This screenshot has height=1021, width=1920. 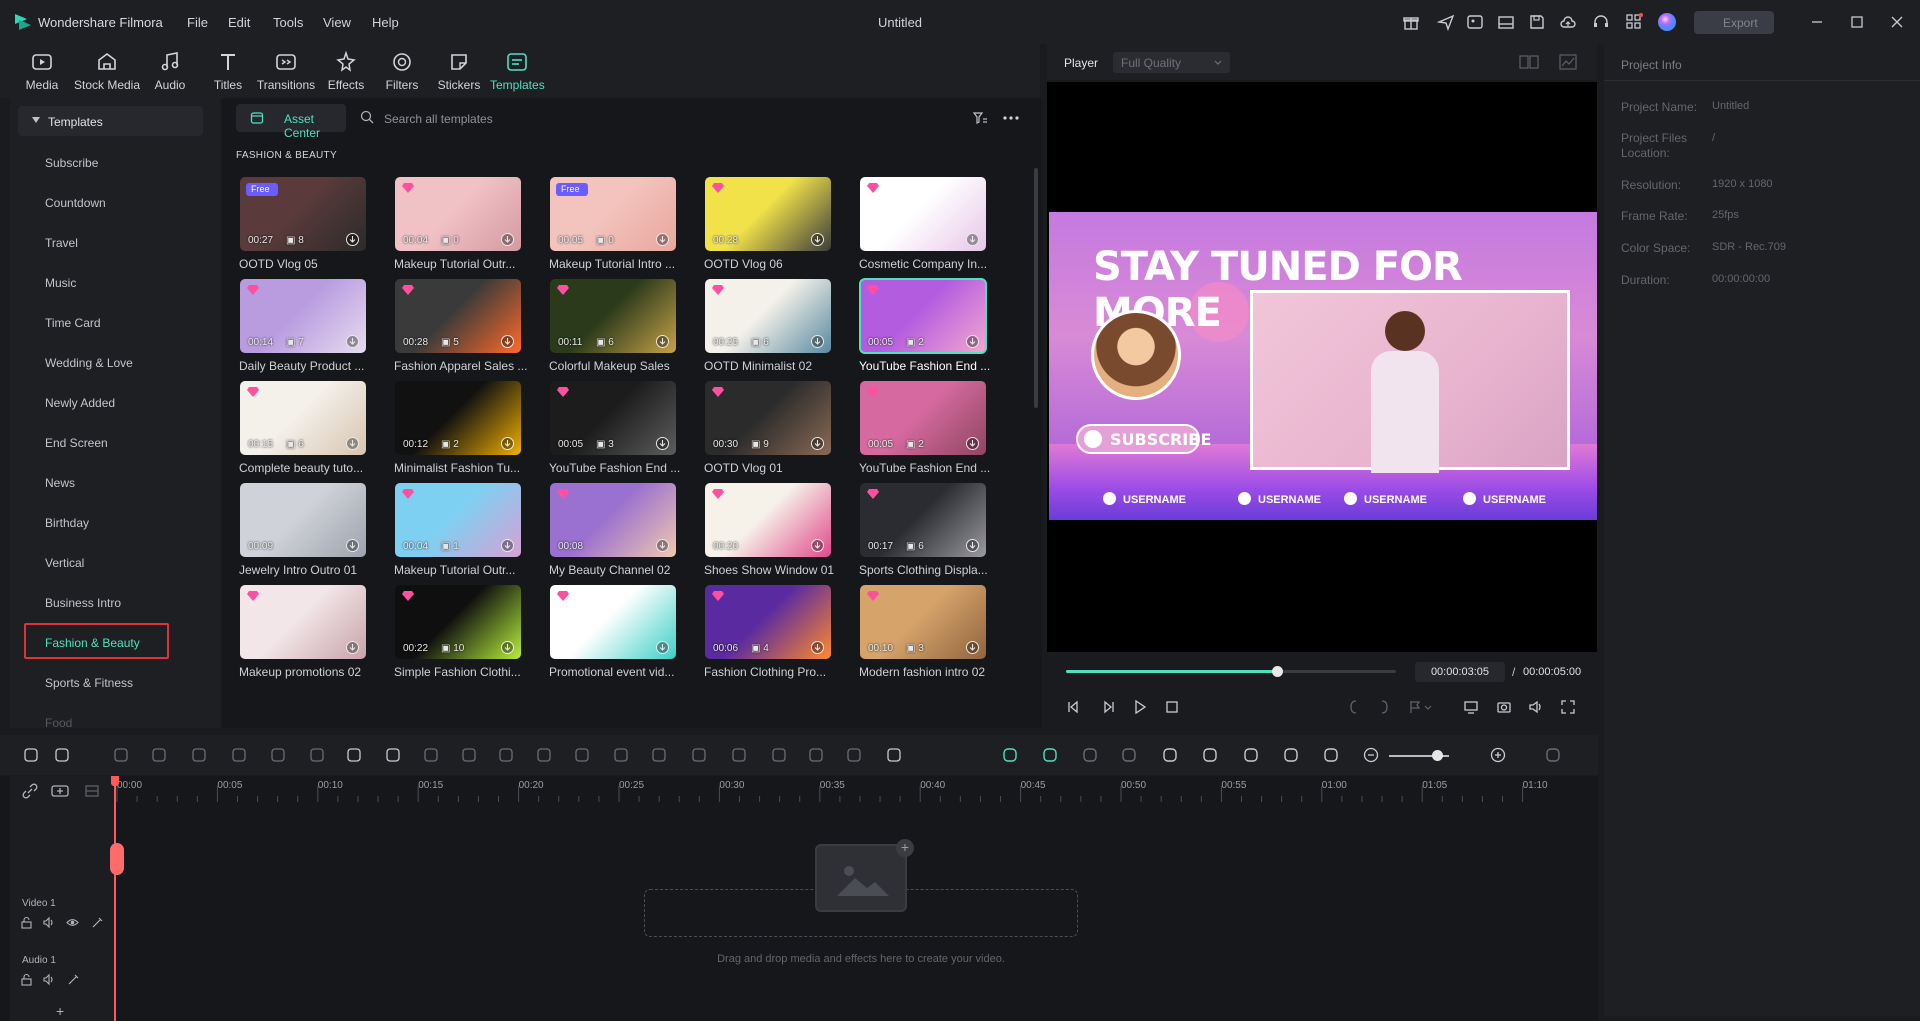 What do you see at coordinates (768, 316) in the screenshot?
I see `template-card: 00:25 ▣ 6` at bounding box center [768, 316].